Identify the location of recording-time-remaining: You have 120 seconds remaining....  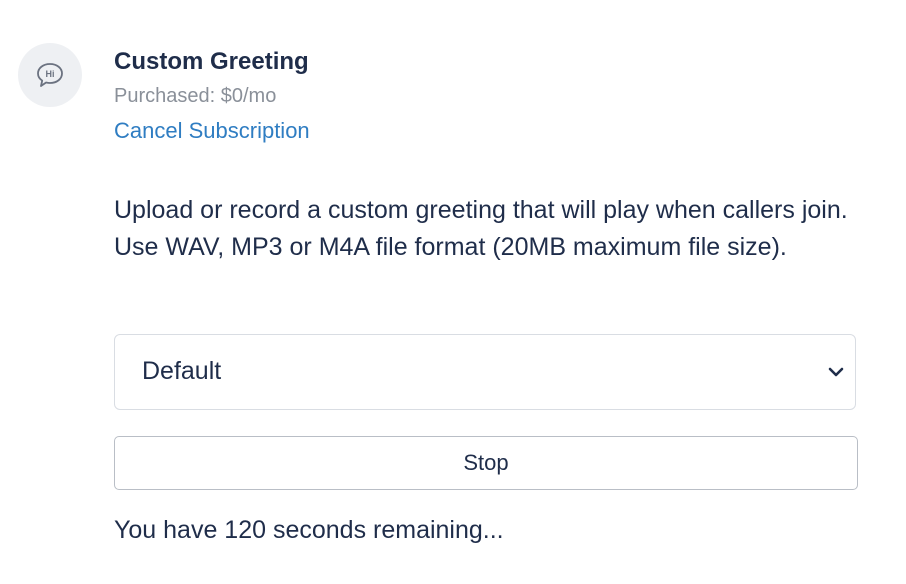
(309, 530).